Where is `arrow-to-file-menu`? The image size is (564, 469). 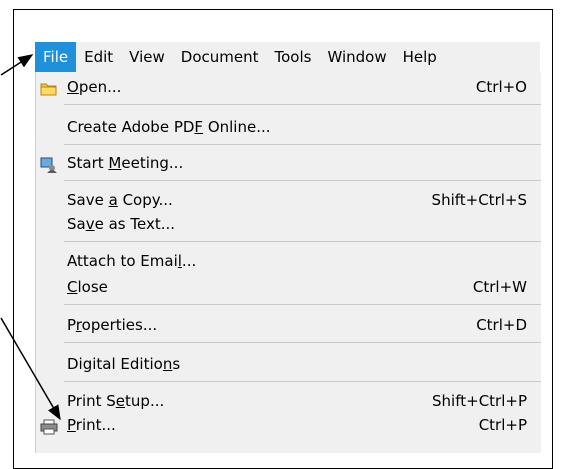
arrow-to-file-menu is located at coordinates (17, 65).